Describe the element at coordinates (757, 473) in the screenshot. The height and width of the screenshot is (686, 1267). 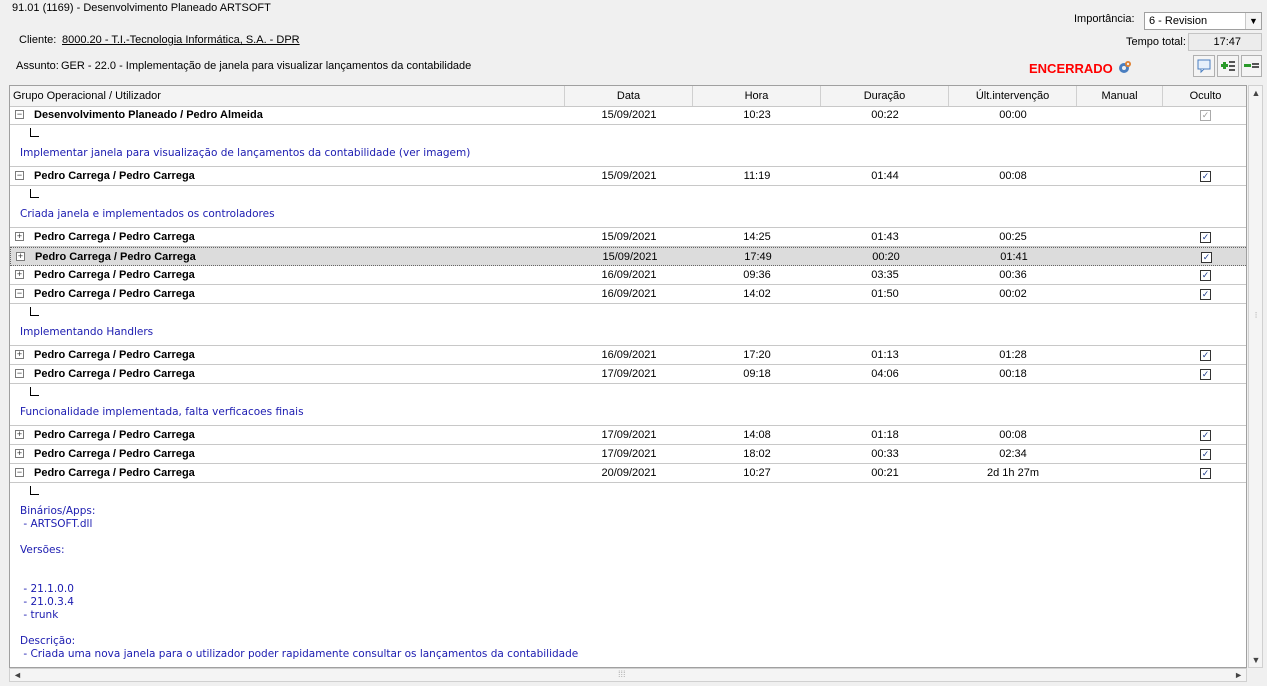
I see `row-time: 10:27` at that location.